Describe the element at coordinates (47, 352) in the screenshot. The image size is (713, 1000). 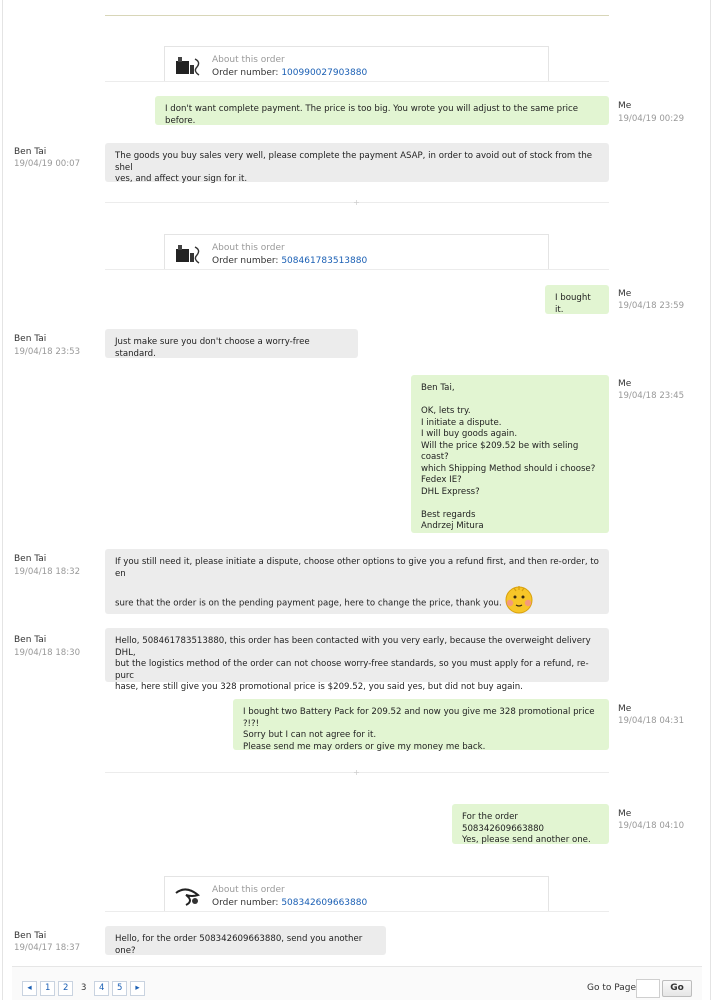
I see `message-time: 19/04/18 23:53` at that location.